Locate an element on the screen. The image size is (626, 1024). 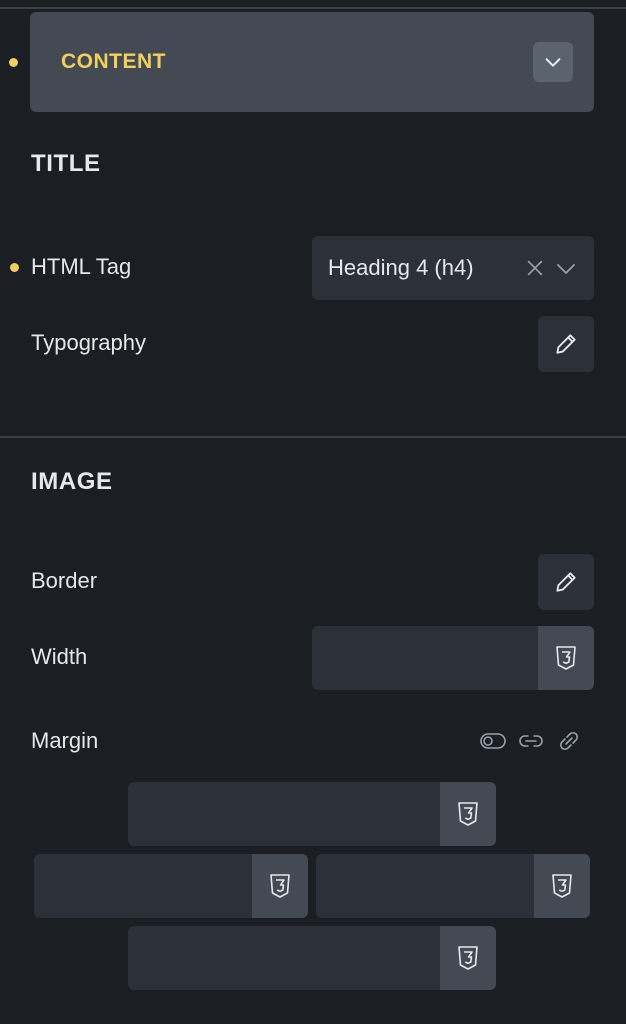
border-edit-button is located at coordinates (566, 582).